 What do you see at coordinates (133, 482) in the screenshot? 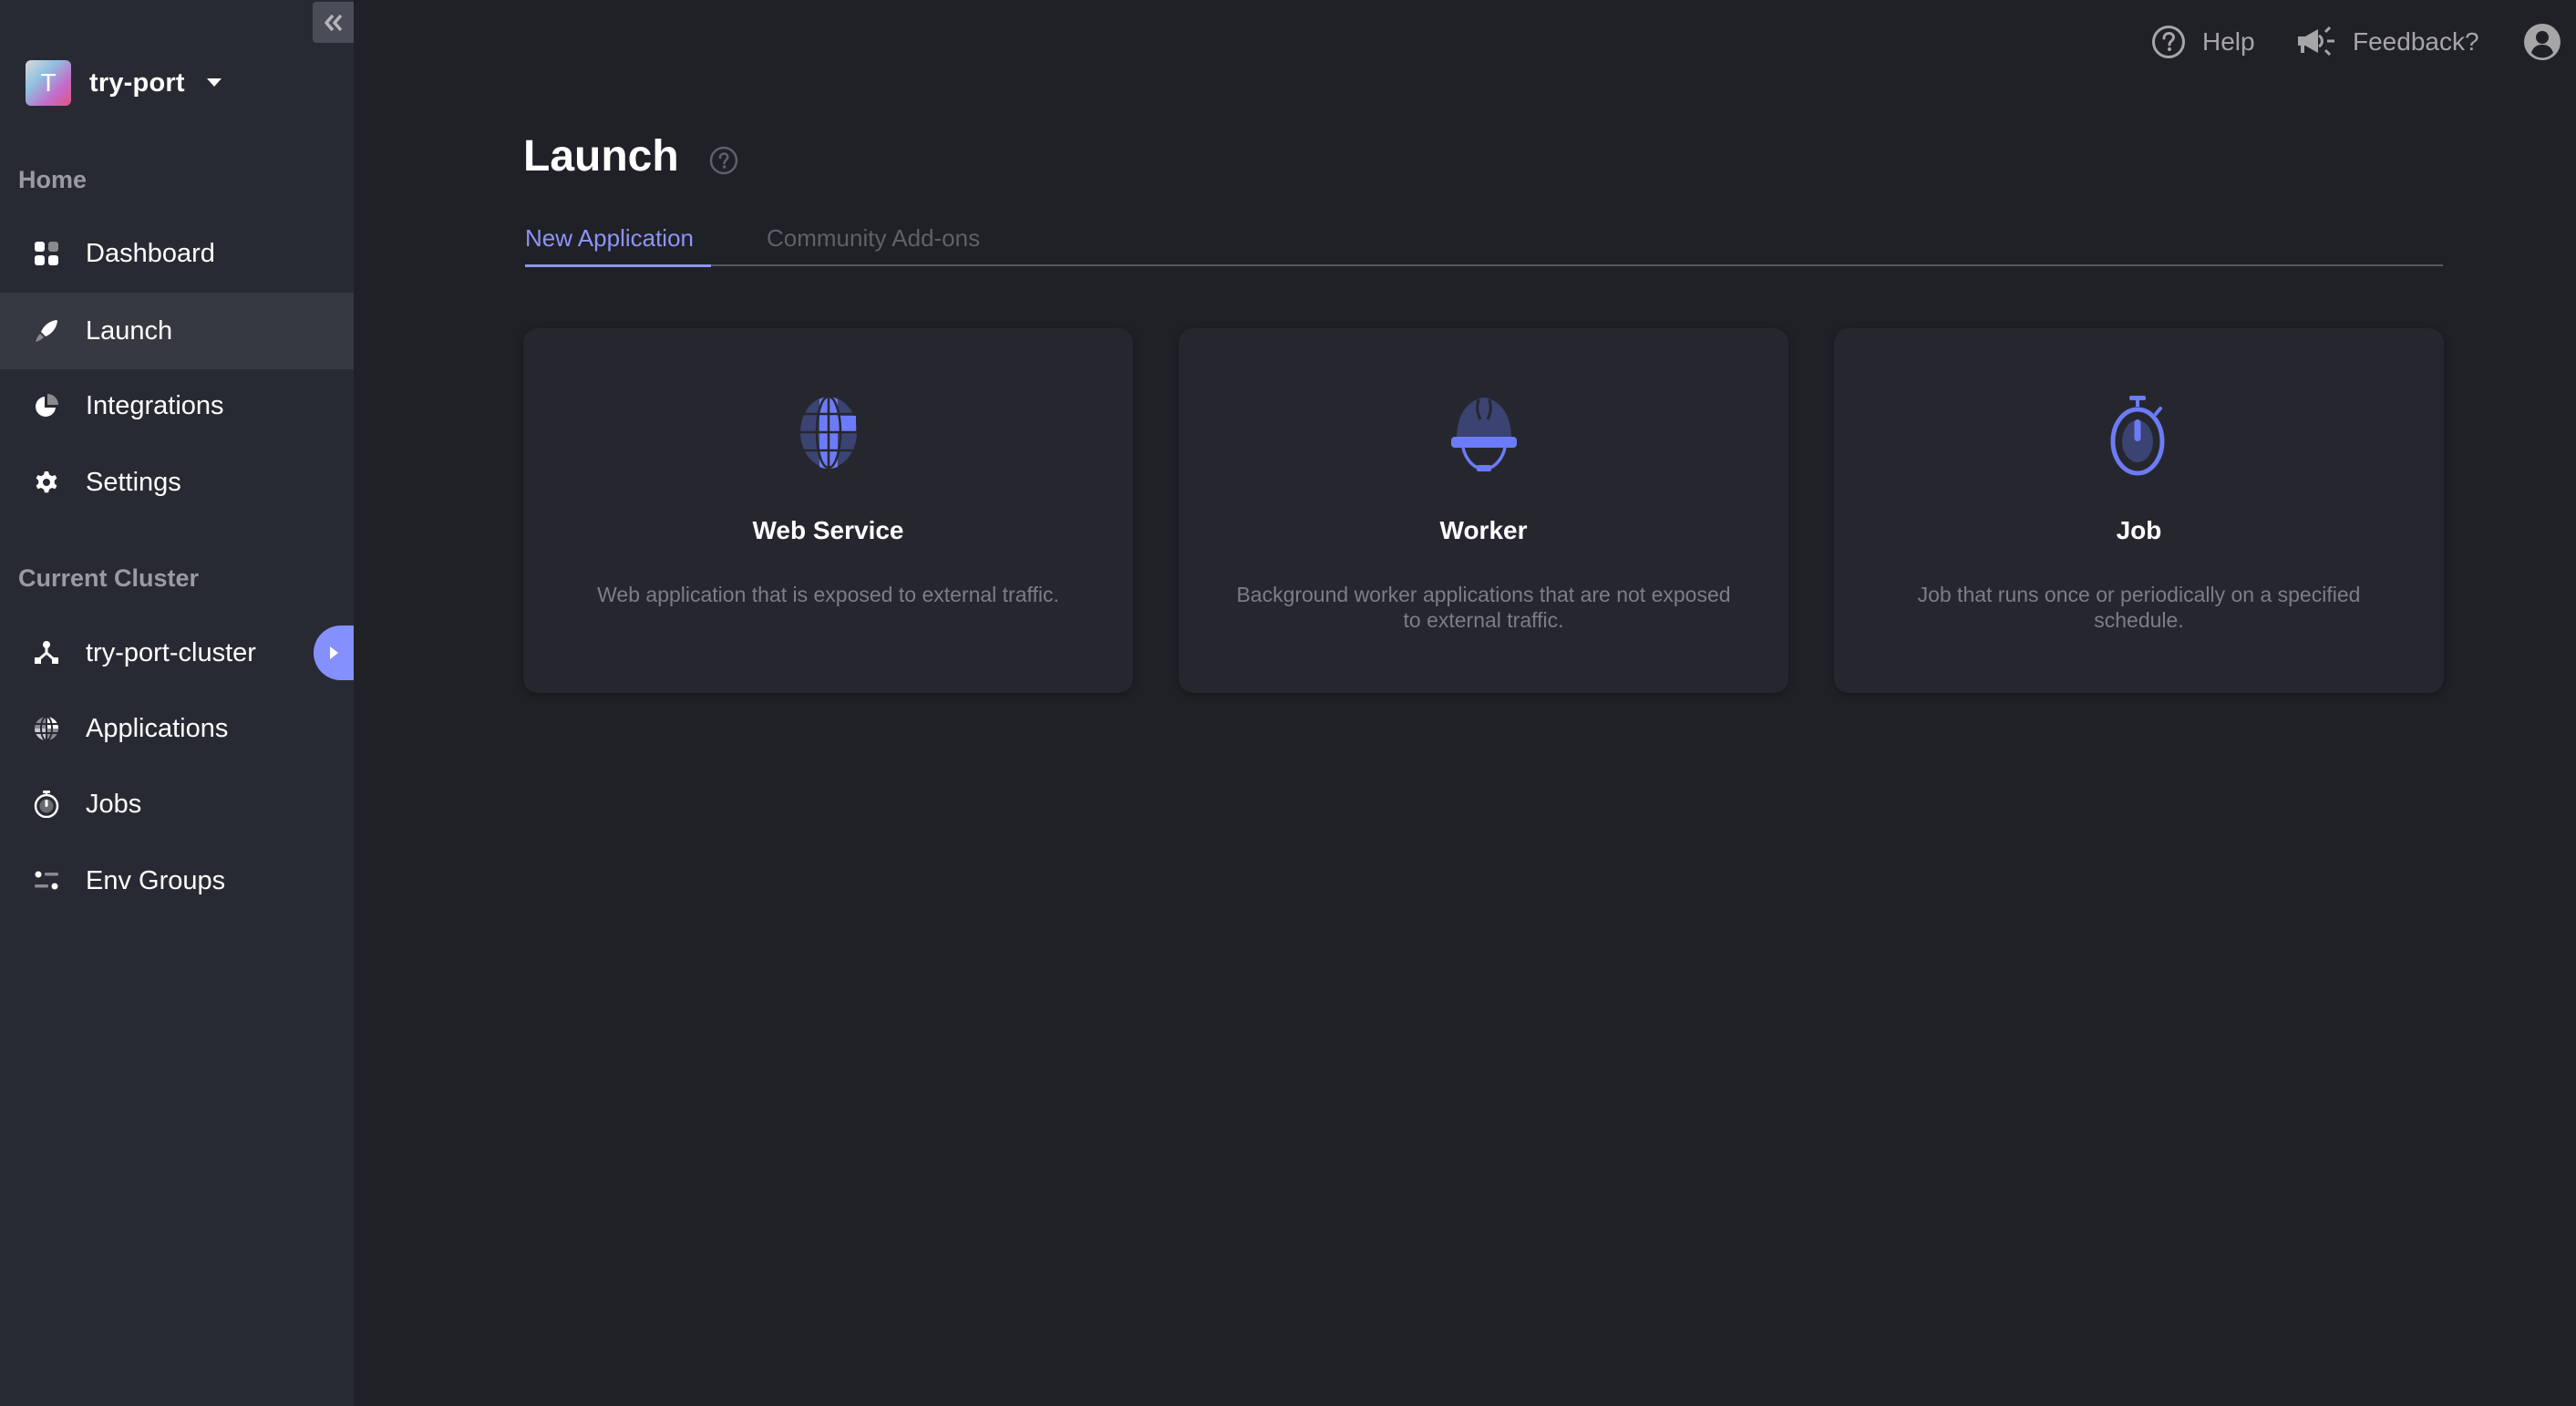
I see `sidebar-item-label: Settings` at bounding box center [133, 482].